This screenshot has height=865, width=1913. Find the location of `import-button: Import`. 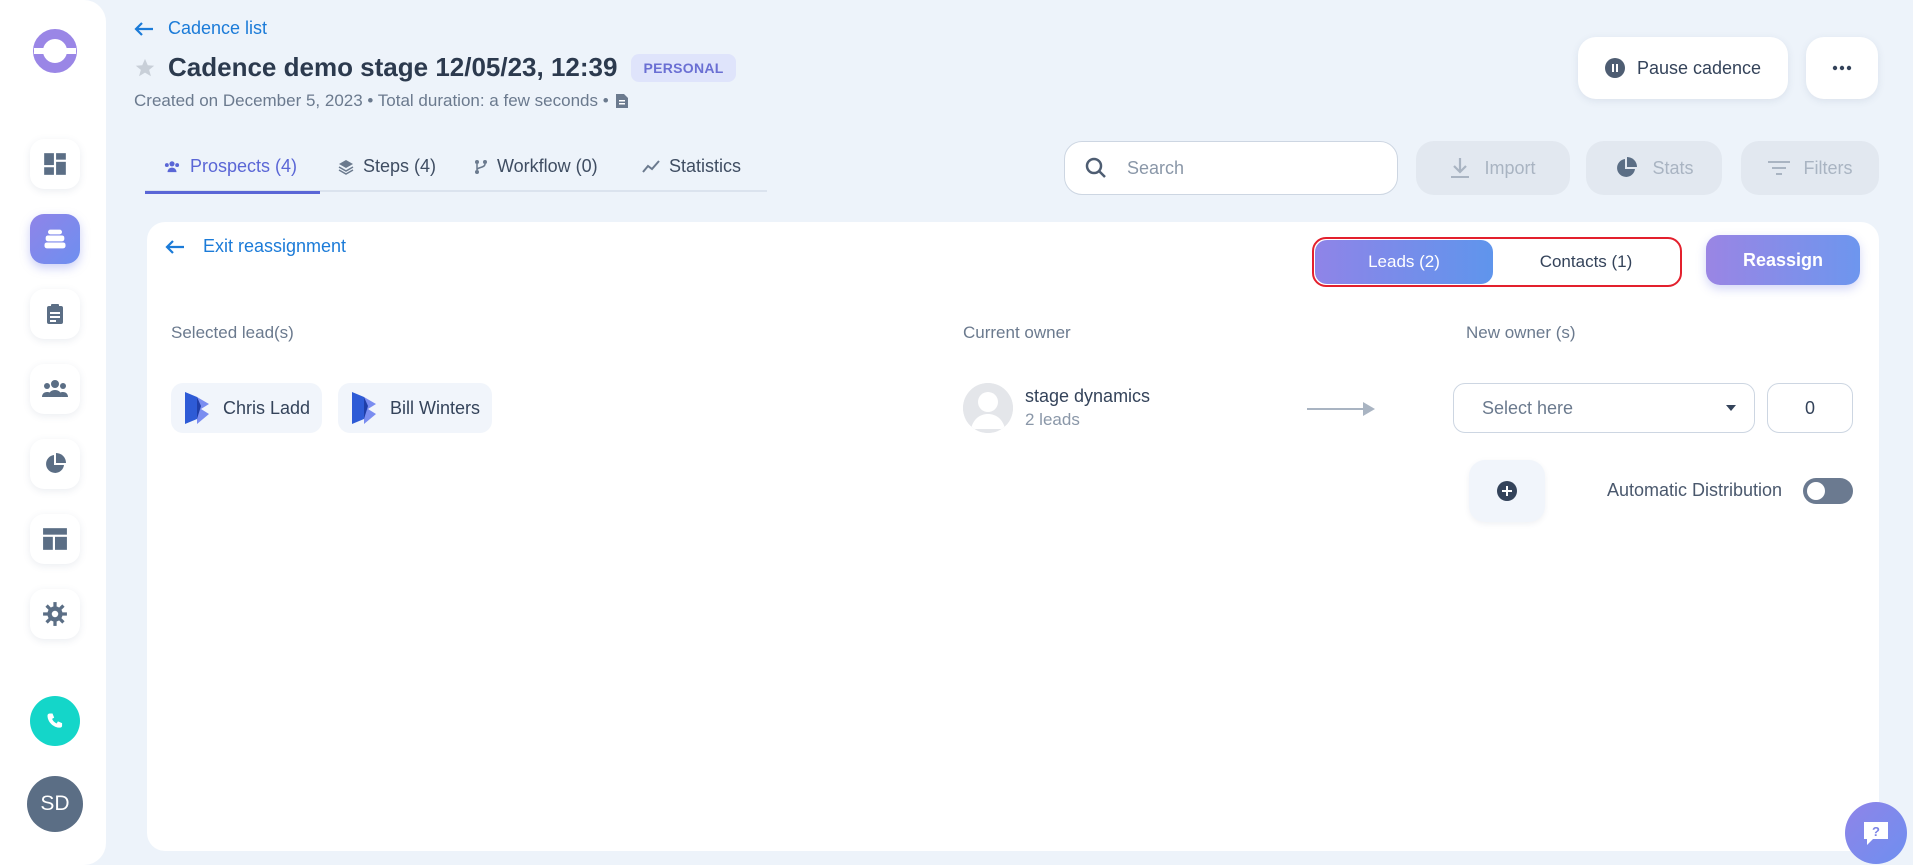

import-button: Import is located at coordinates (1493, 168).